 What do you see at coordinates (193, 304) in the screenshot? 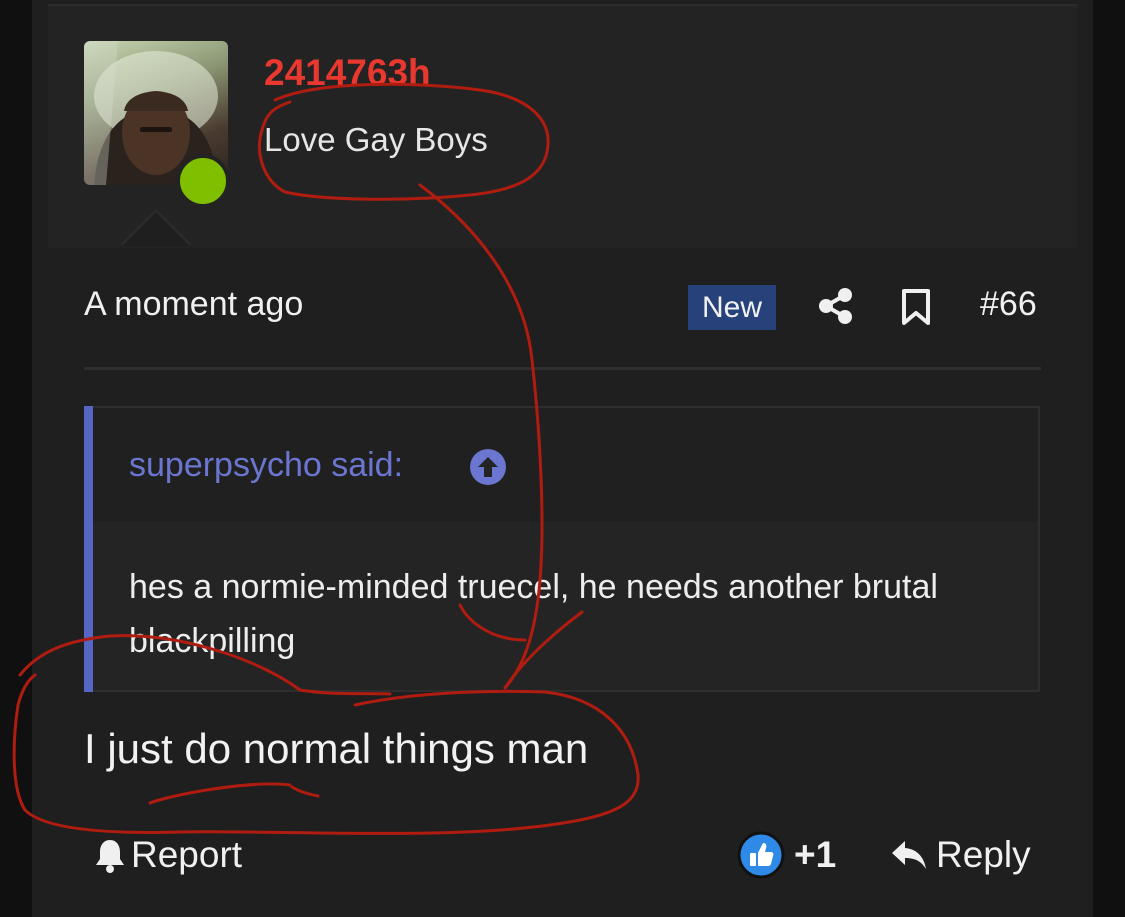
I see `post-timestamp: A moment ago` at bounding box center [193, 304].